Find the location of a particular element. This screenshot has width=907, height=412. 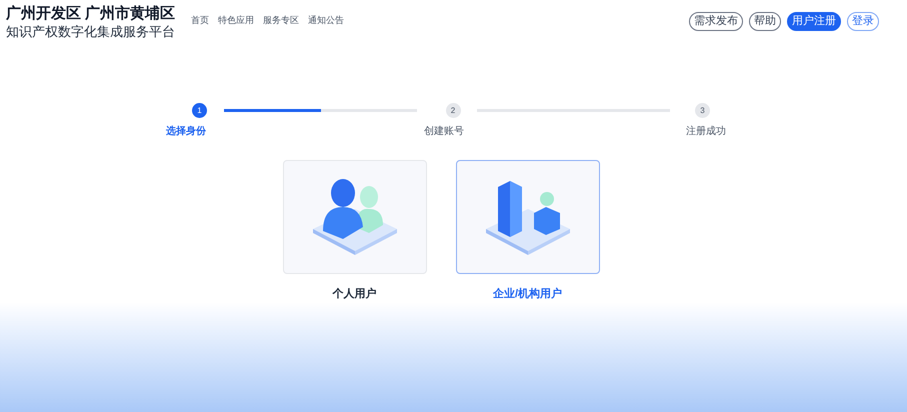

step-label: 注册成功 is located at coordinates (706, 131).